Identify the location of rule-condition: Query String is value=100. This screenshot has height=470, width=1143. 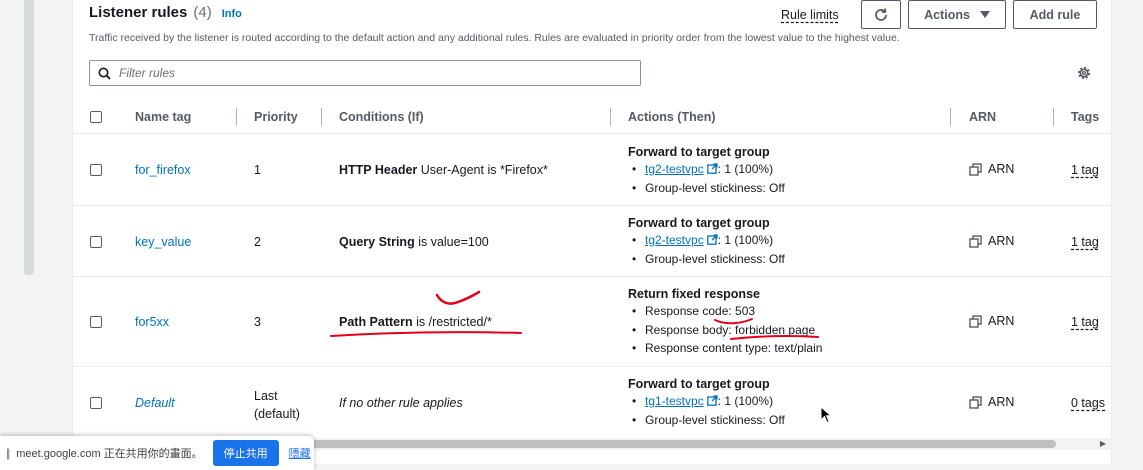
(414, 242).